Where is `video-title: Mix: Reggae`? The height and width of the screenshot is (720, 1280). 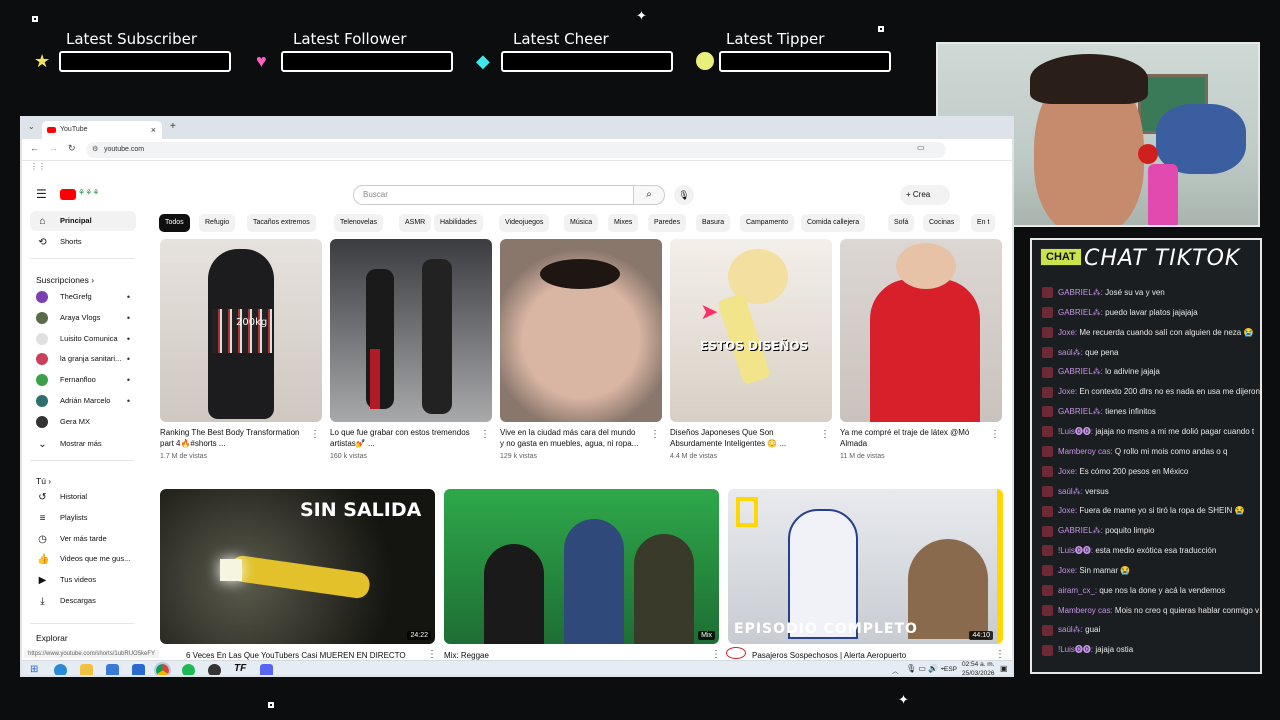 video-title: Mix: Reggae is located at coordinates (466, 655).